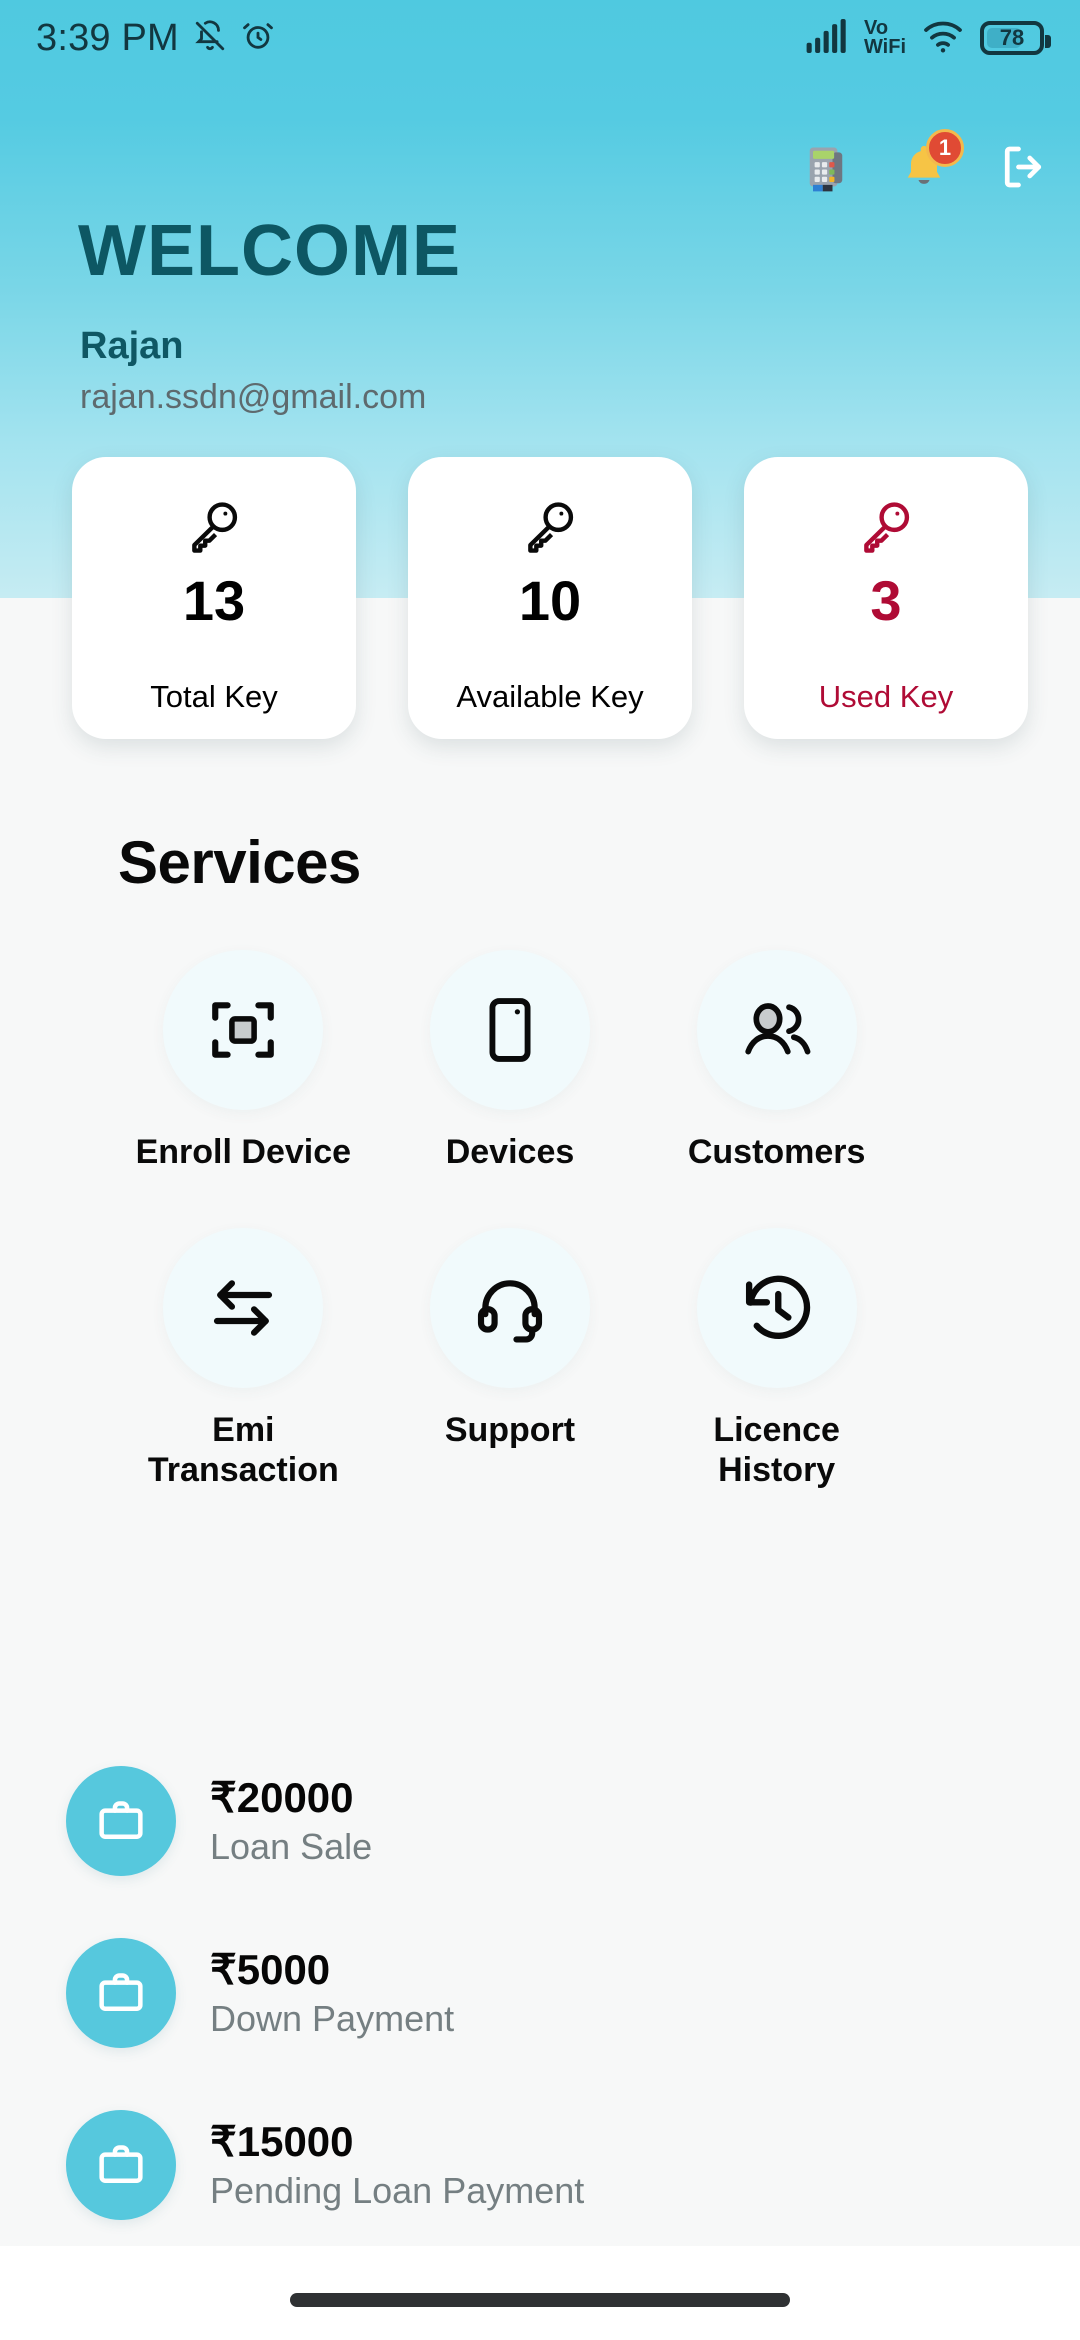  I want to click on key-card-label: Available Key, so click(550, 696).